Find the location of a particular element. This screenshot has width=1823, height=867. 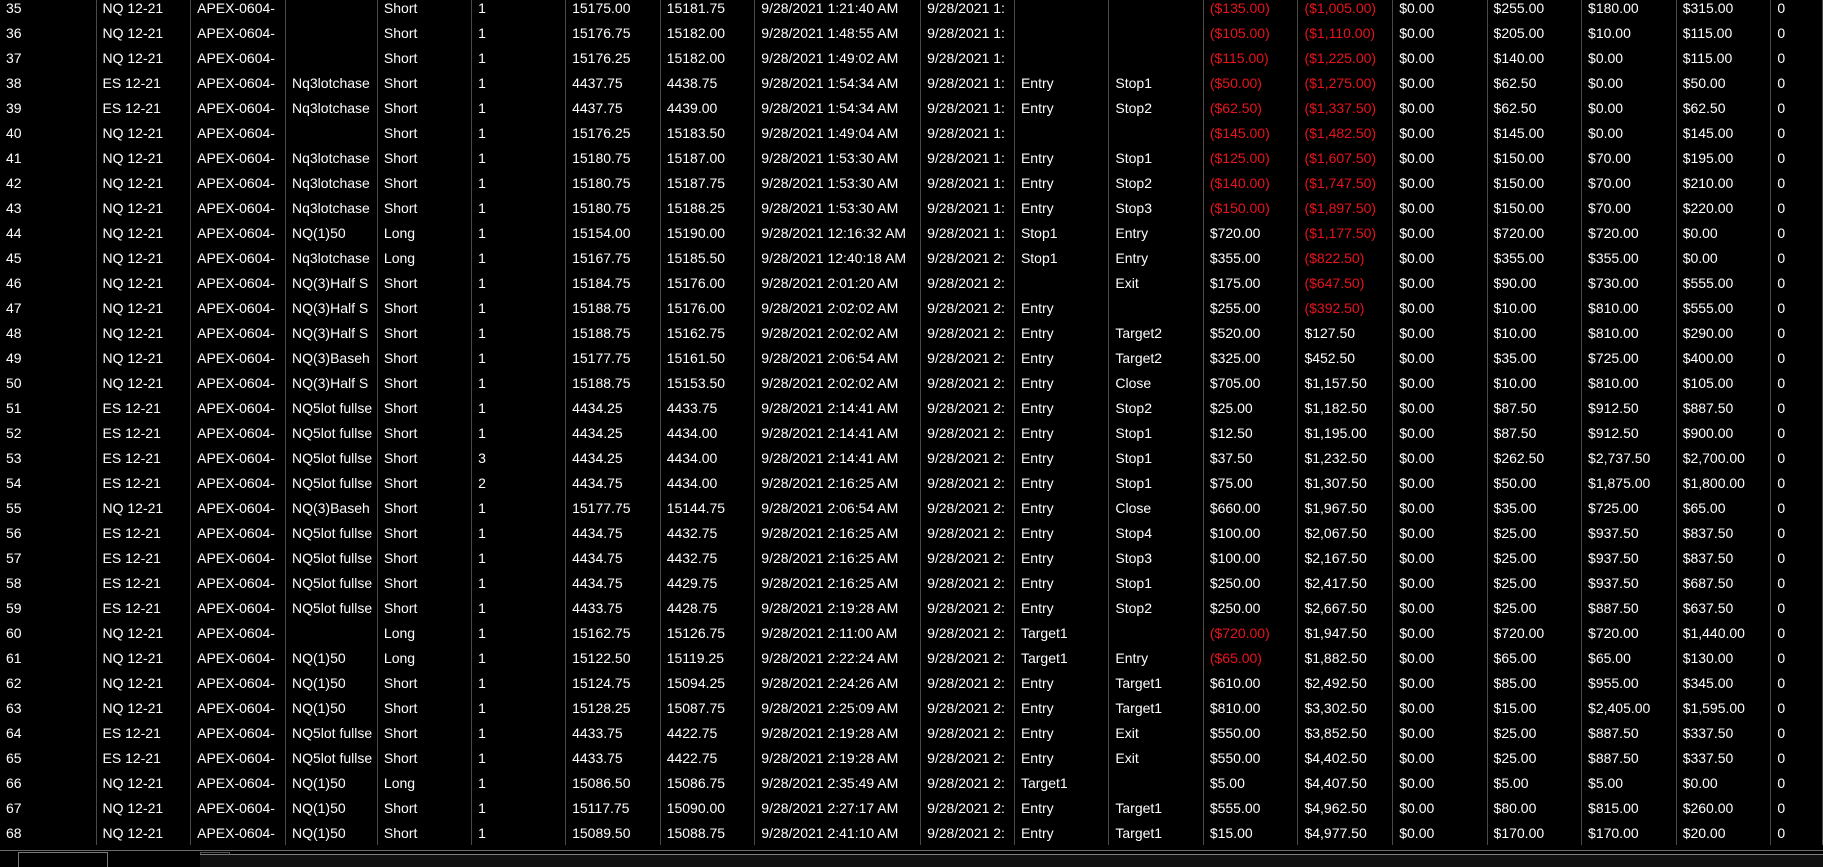

table-cell: 15089.50 is located at coordinates (613, 832).